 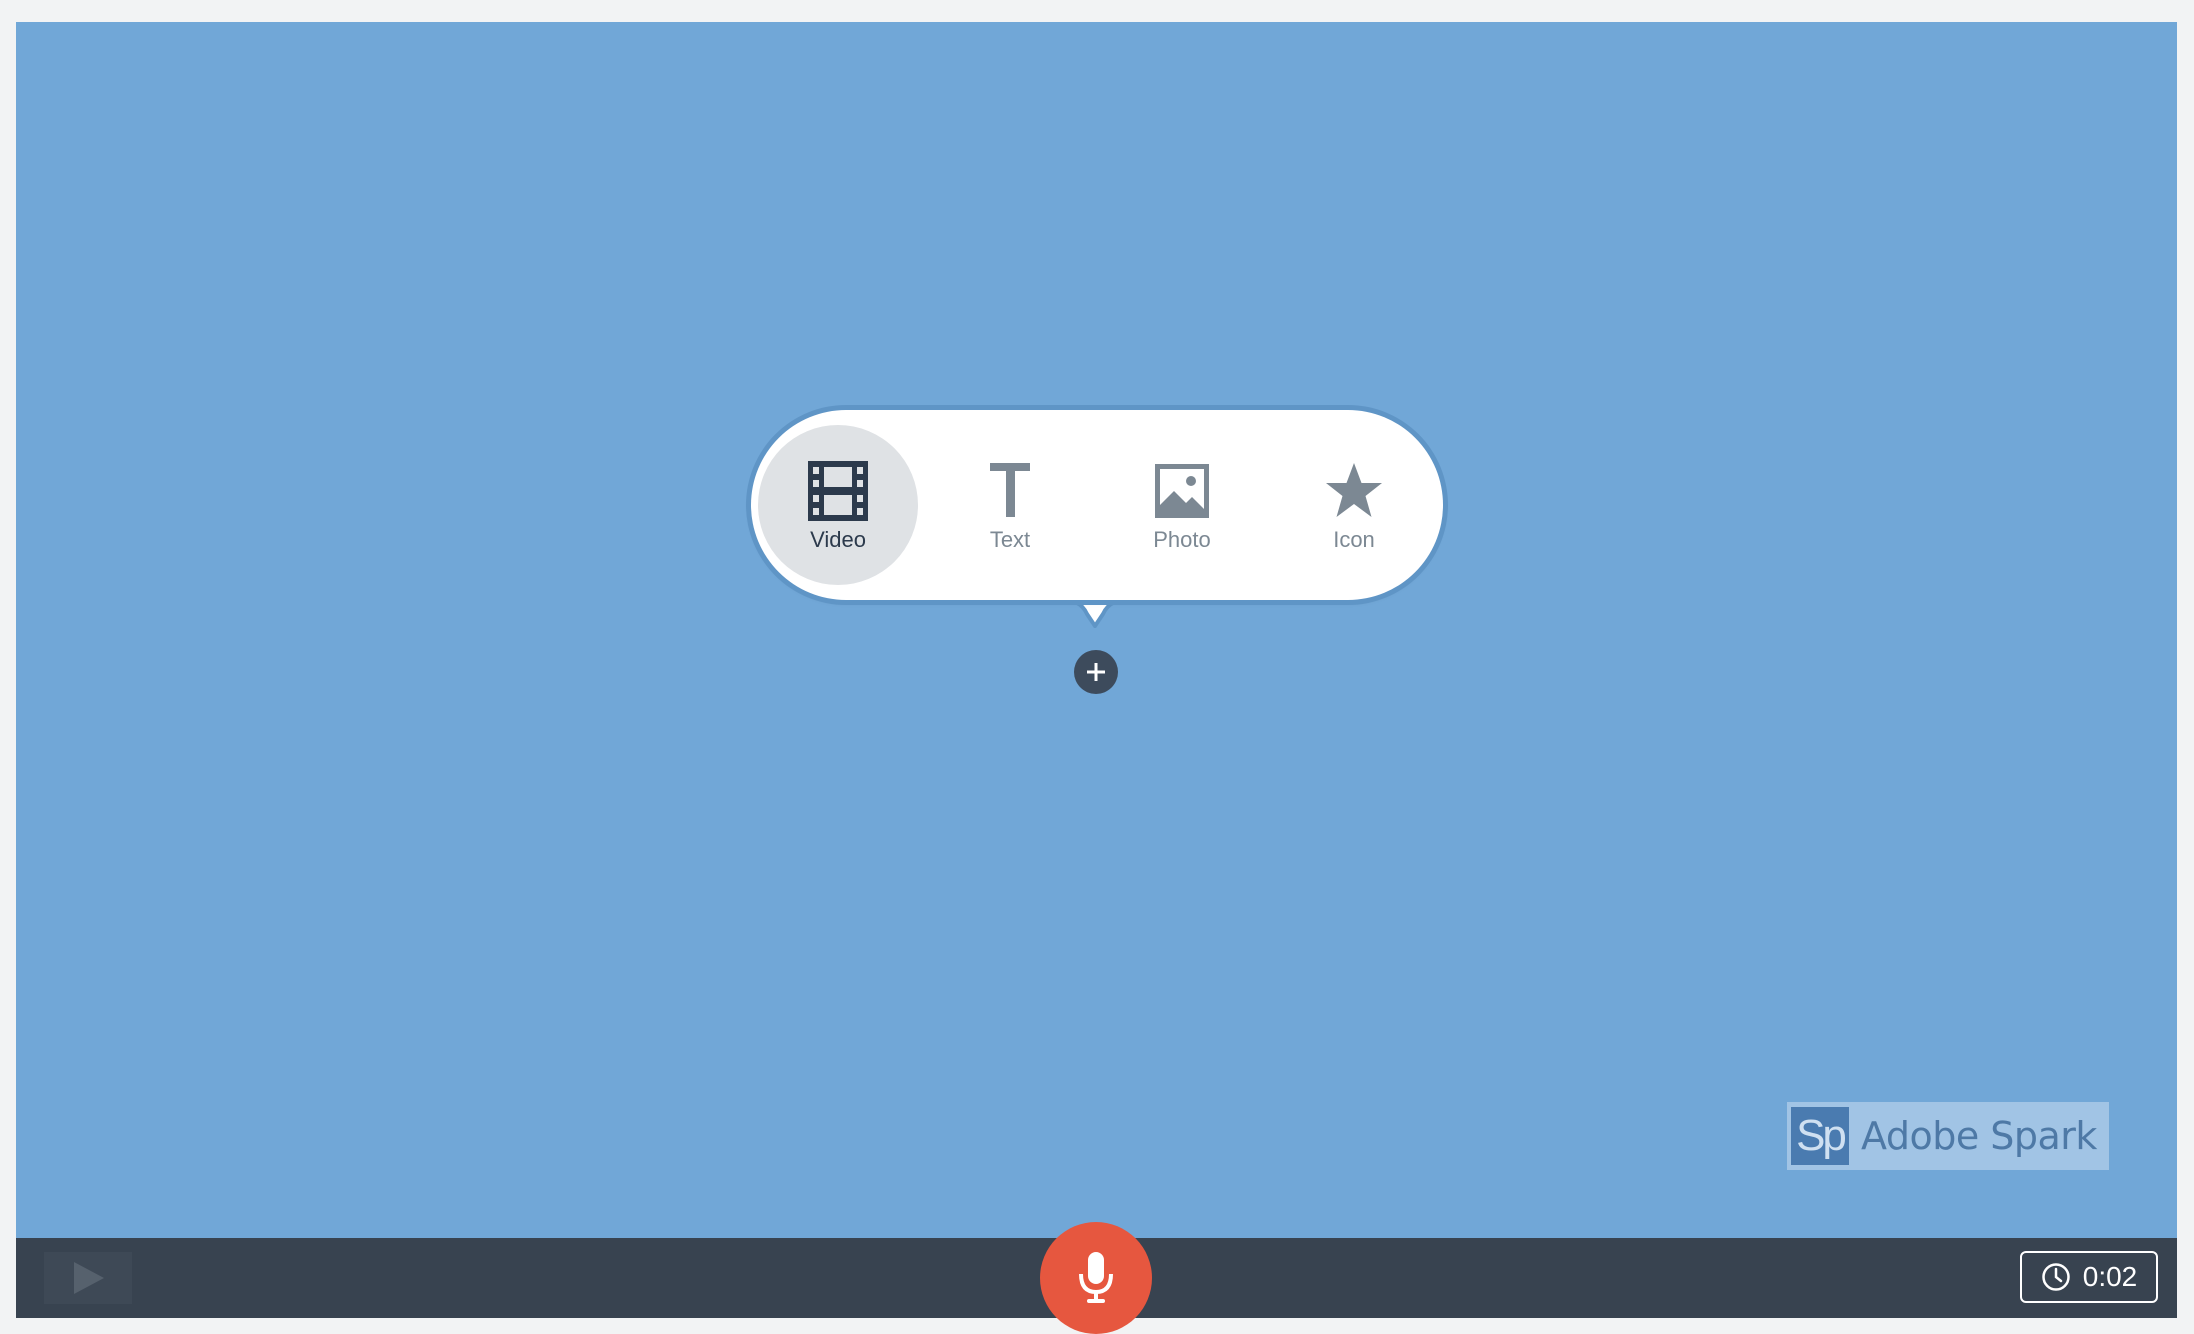 I want to click on clock-icon, so click(x=2056, y=1277).